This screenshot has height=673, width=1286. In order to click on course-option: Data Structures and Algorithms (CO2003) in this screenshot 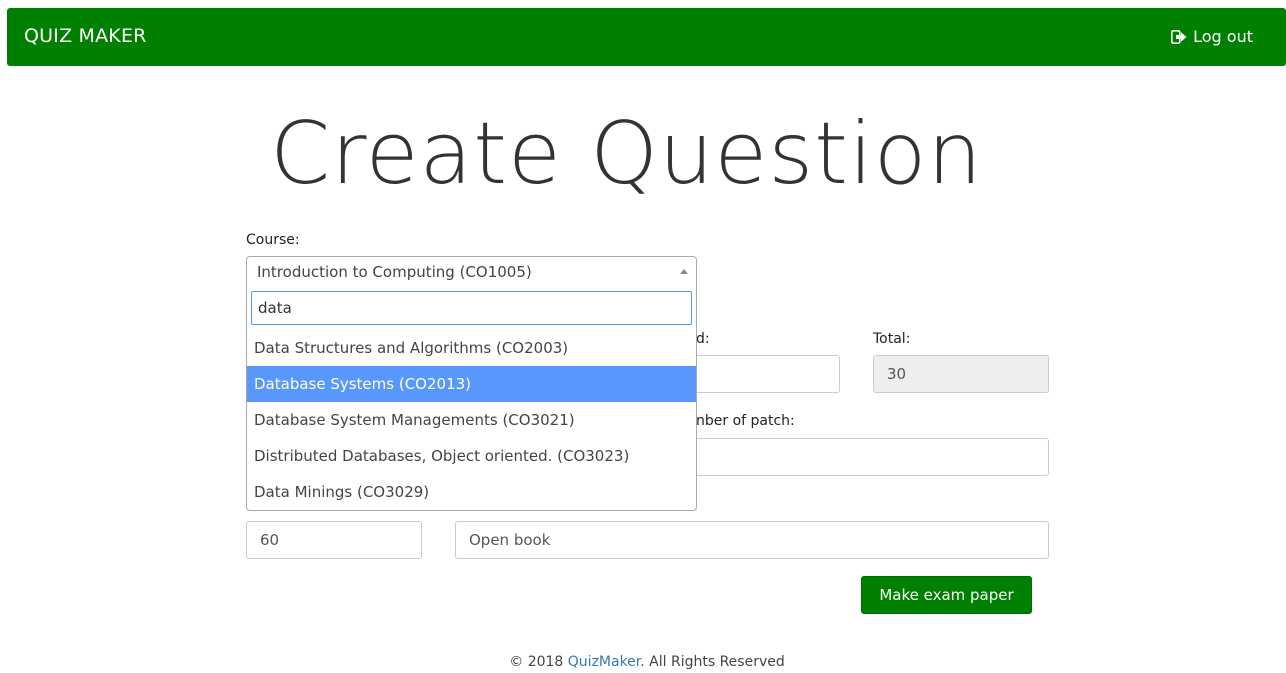, I will do `click(471, 348)`.